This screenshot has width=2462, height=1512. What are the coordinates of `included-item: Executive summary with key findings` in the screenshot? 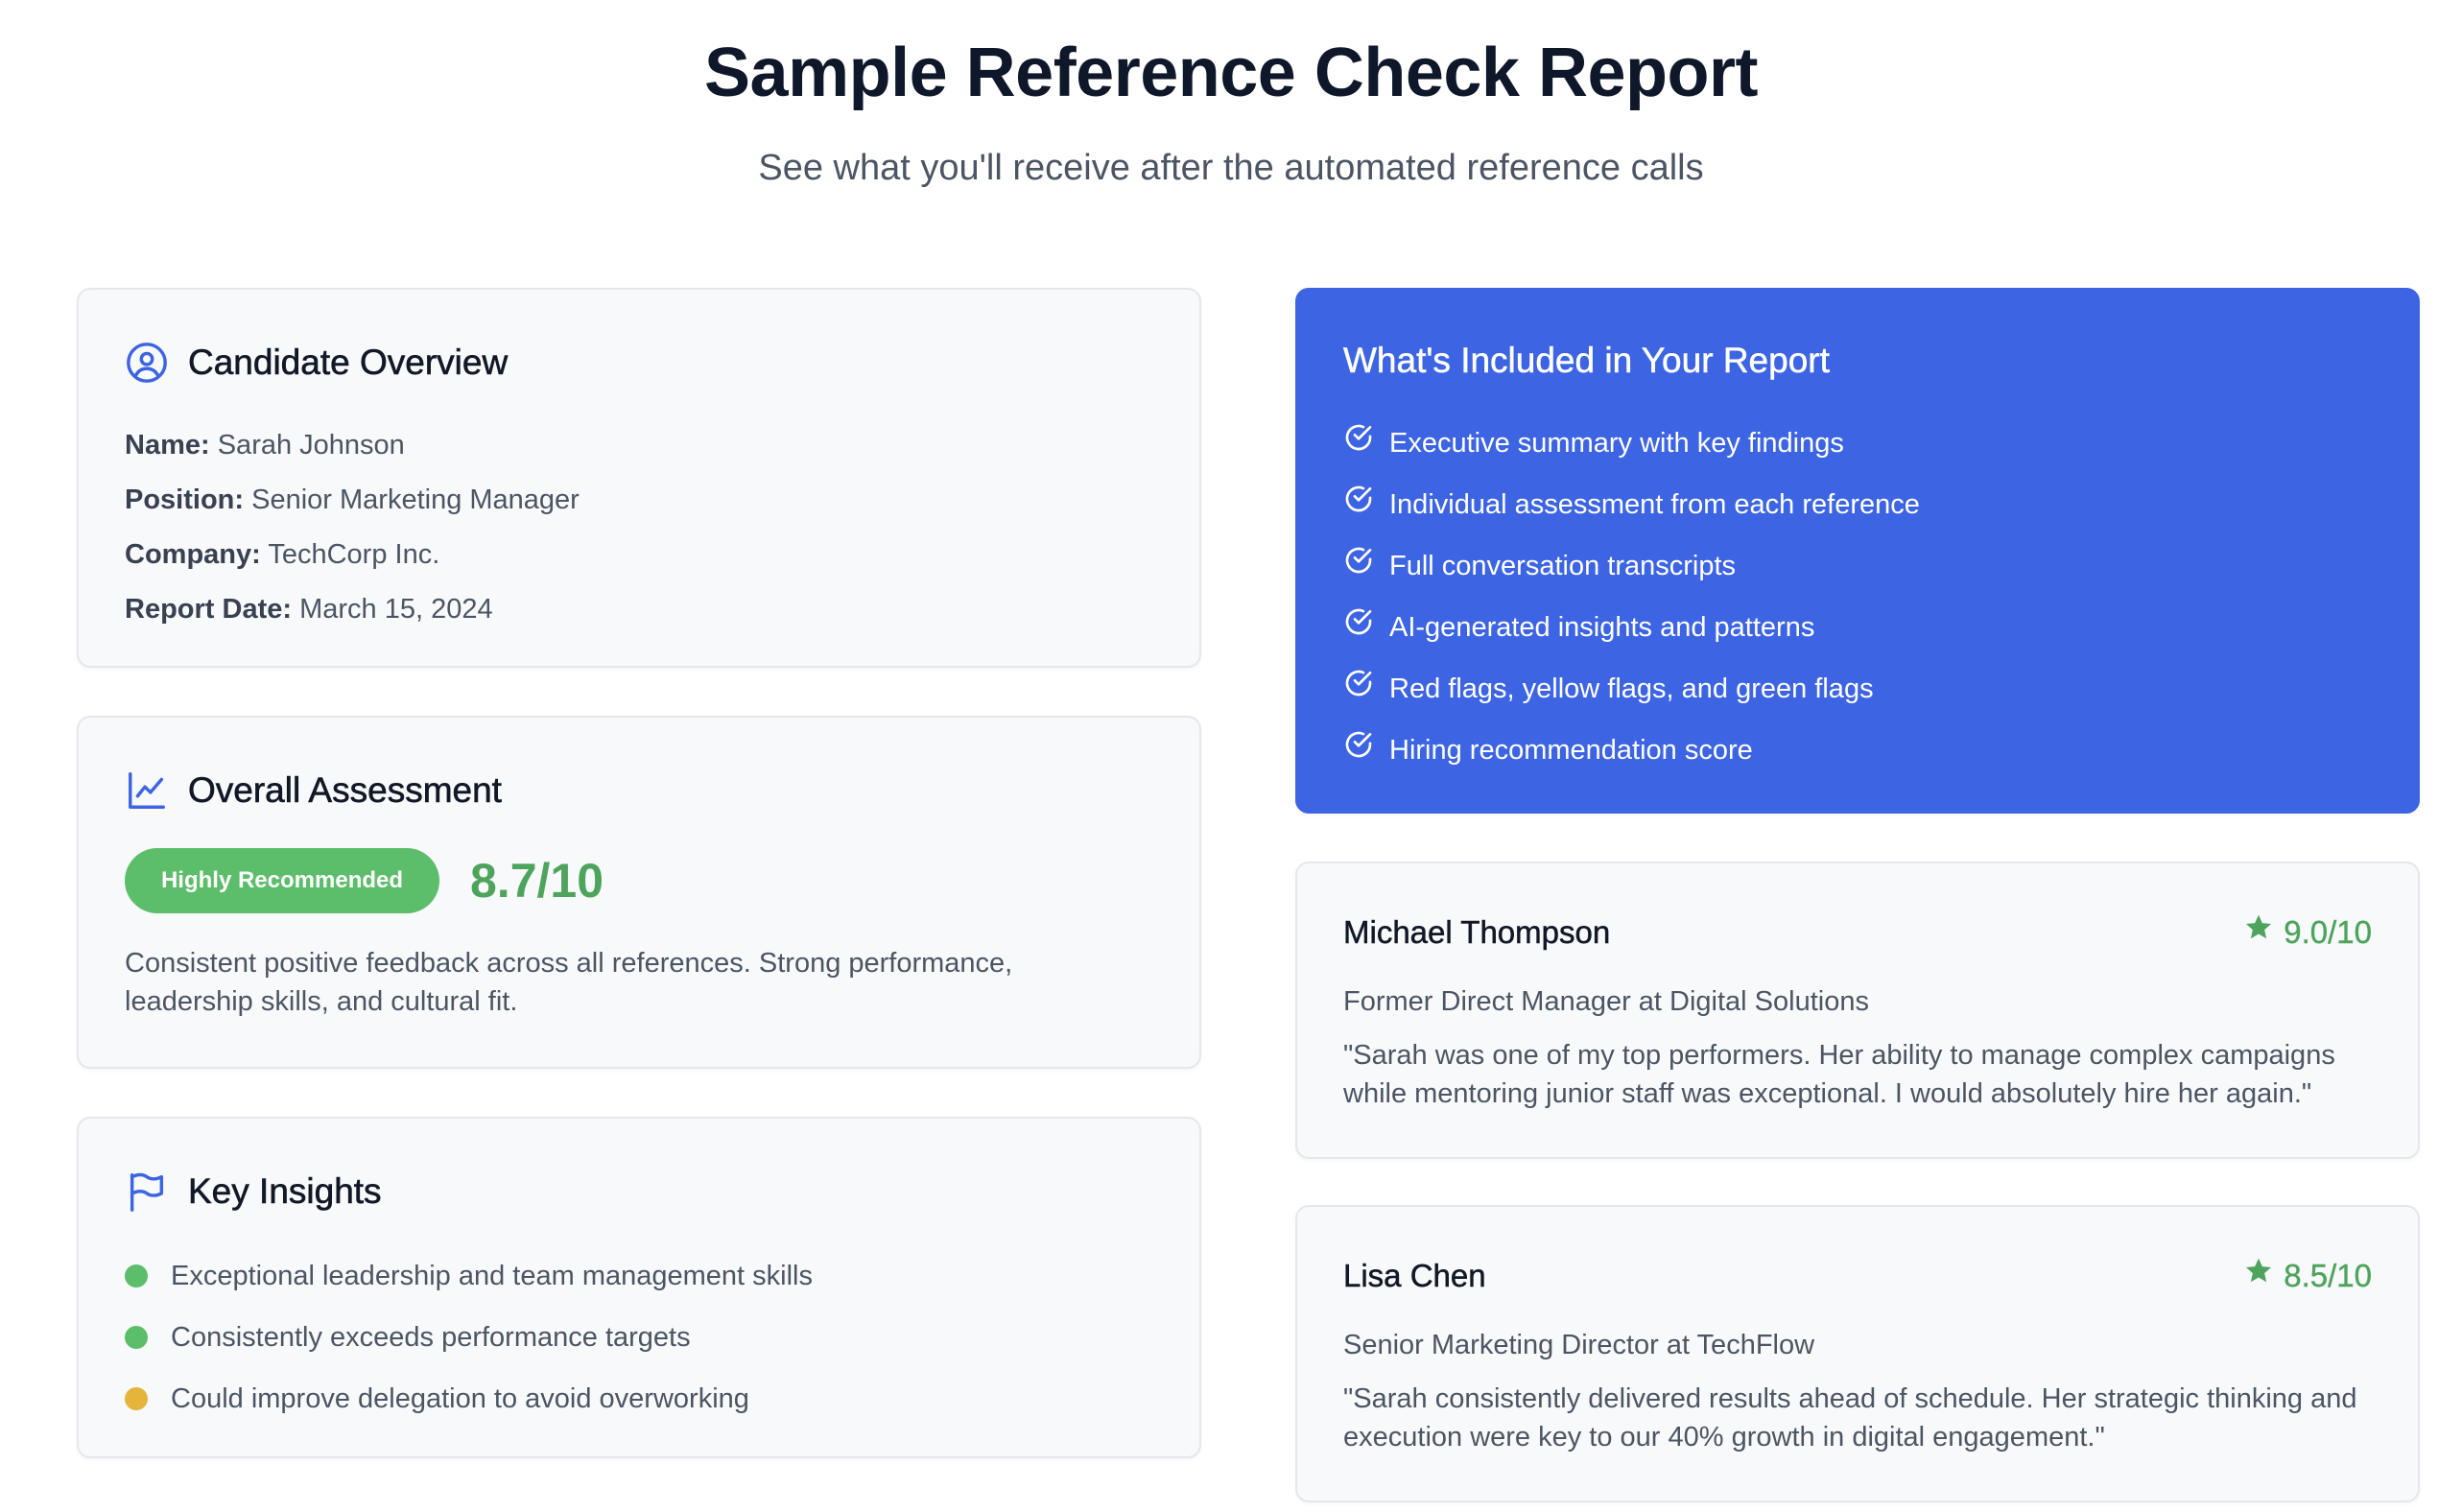 It's located at (1593, 442).